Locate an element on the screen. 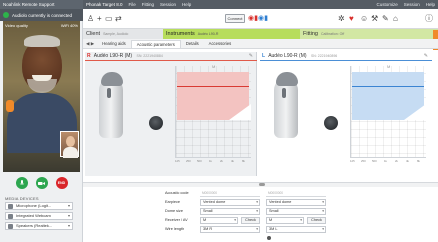  receiver-right-select: M is located at coordinates (219, 220).